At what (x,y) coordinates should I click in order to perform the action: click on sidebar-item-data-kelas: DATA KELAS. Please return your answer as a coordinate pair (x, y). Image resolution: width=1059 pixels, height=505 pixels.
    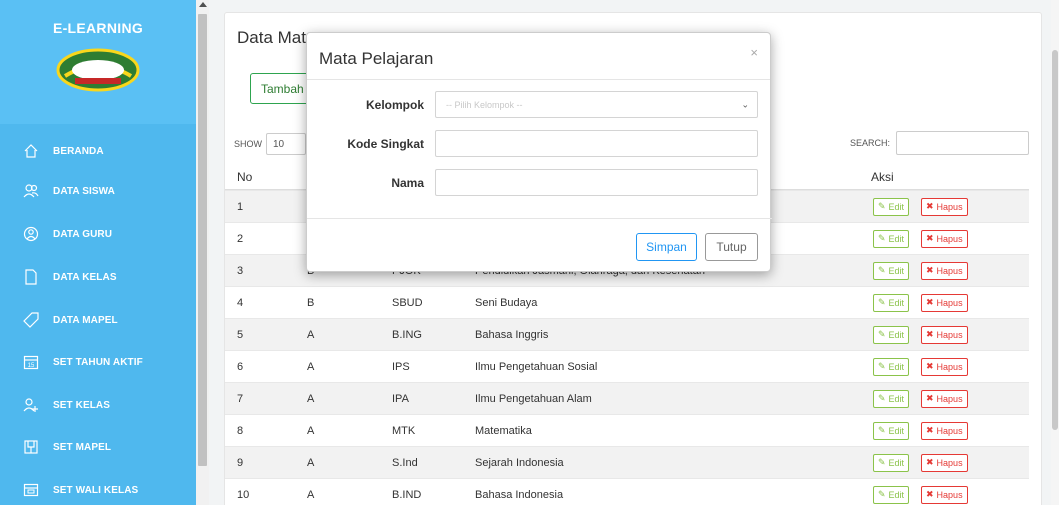
    Looking at the image, I should click on (98, 277).